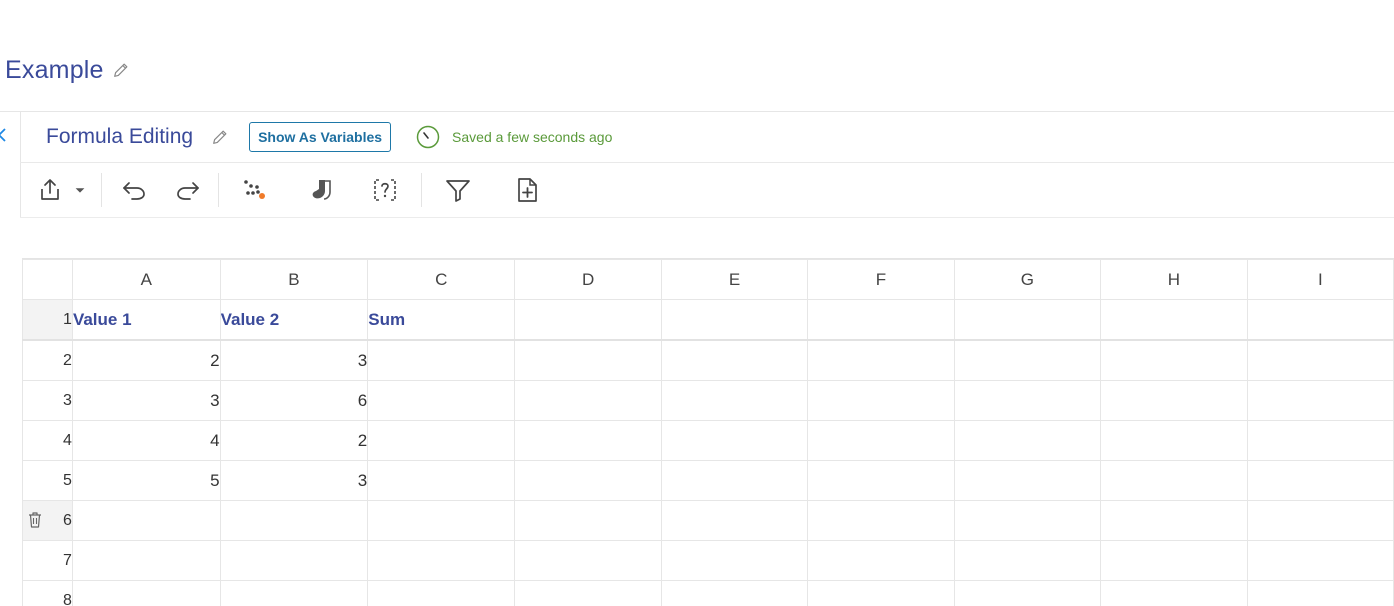 The image size is (1394, 606). I want to click on show-as-variables-button: Show As Variables, so click(320, 137).